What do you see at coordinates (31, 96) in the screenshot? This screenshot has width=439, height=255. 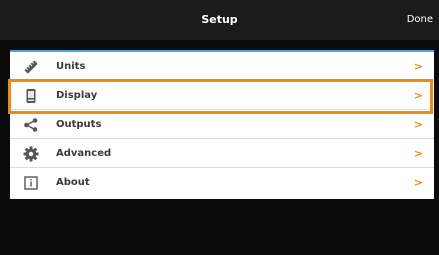 I see `device-icon` at bounding box center [31, 96].